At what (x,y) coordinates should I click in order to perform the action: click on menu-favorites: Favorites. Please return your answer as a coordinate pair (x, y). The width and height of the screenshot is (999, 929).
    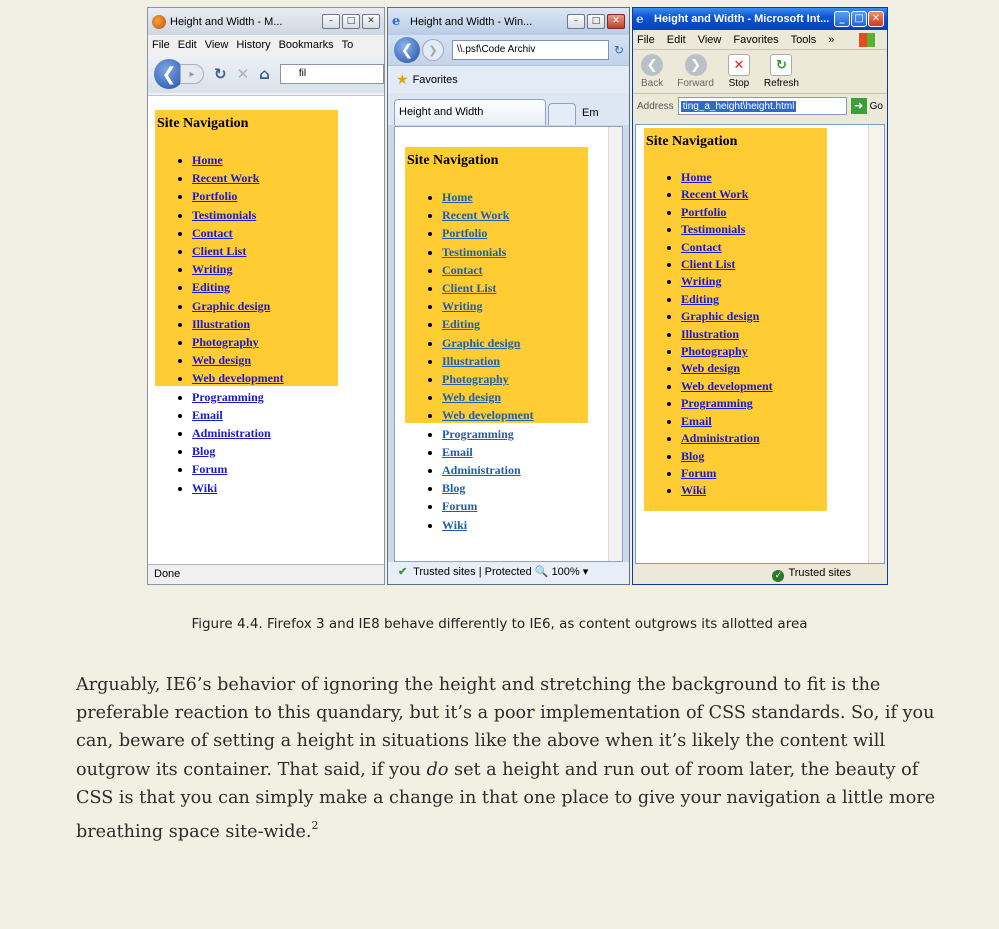
    Looking at the image, I should click on (755, 40).